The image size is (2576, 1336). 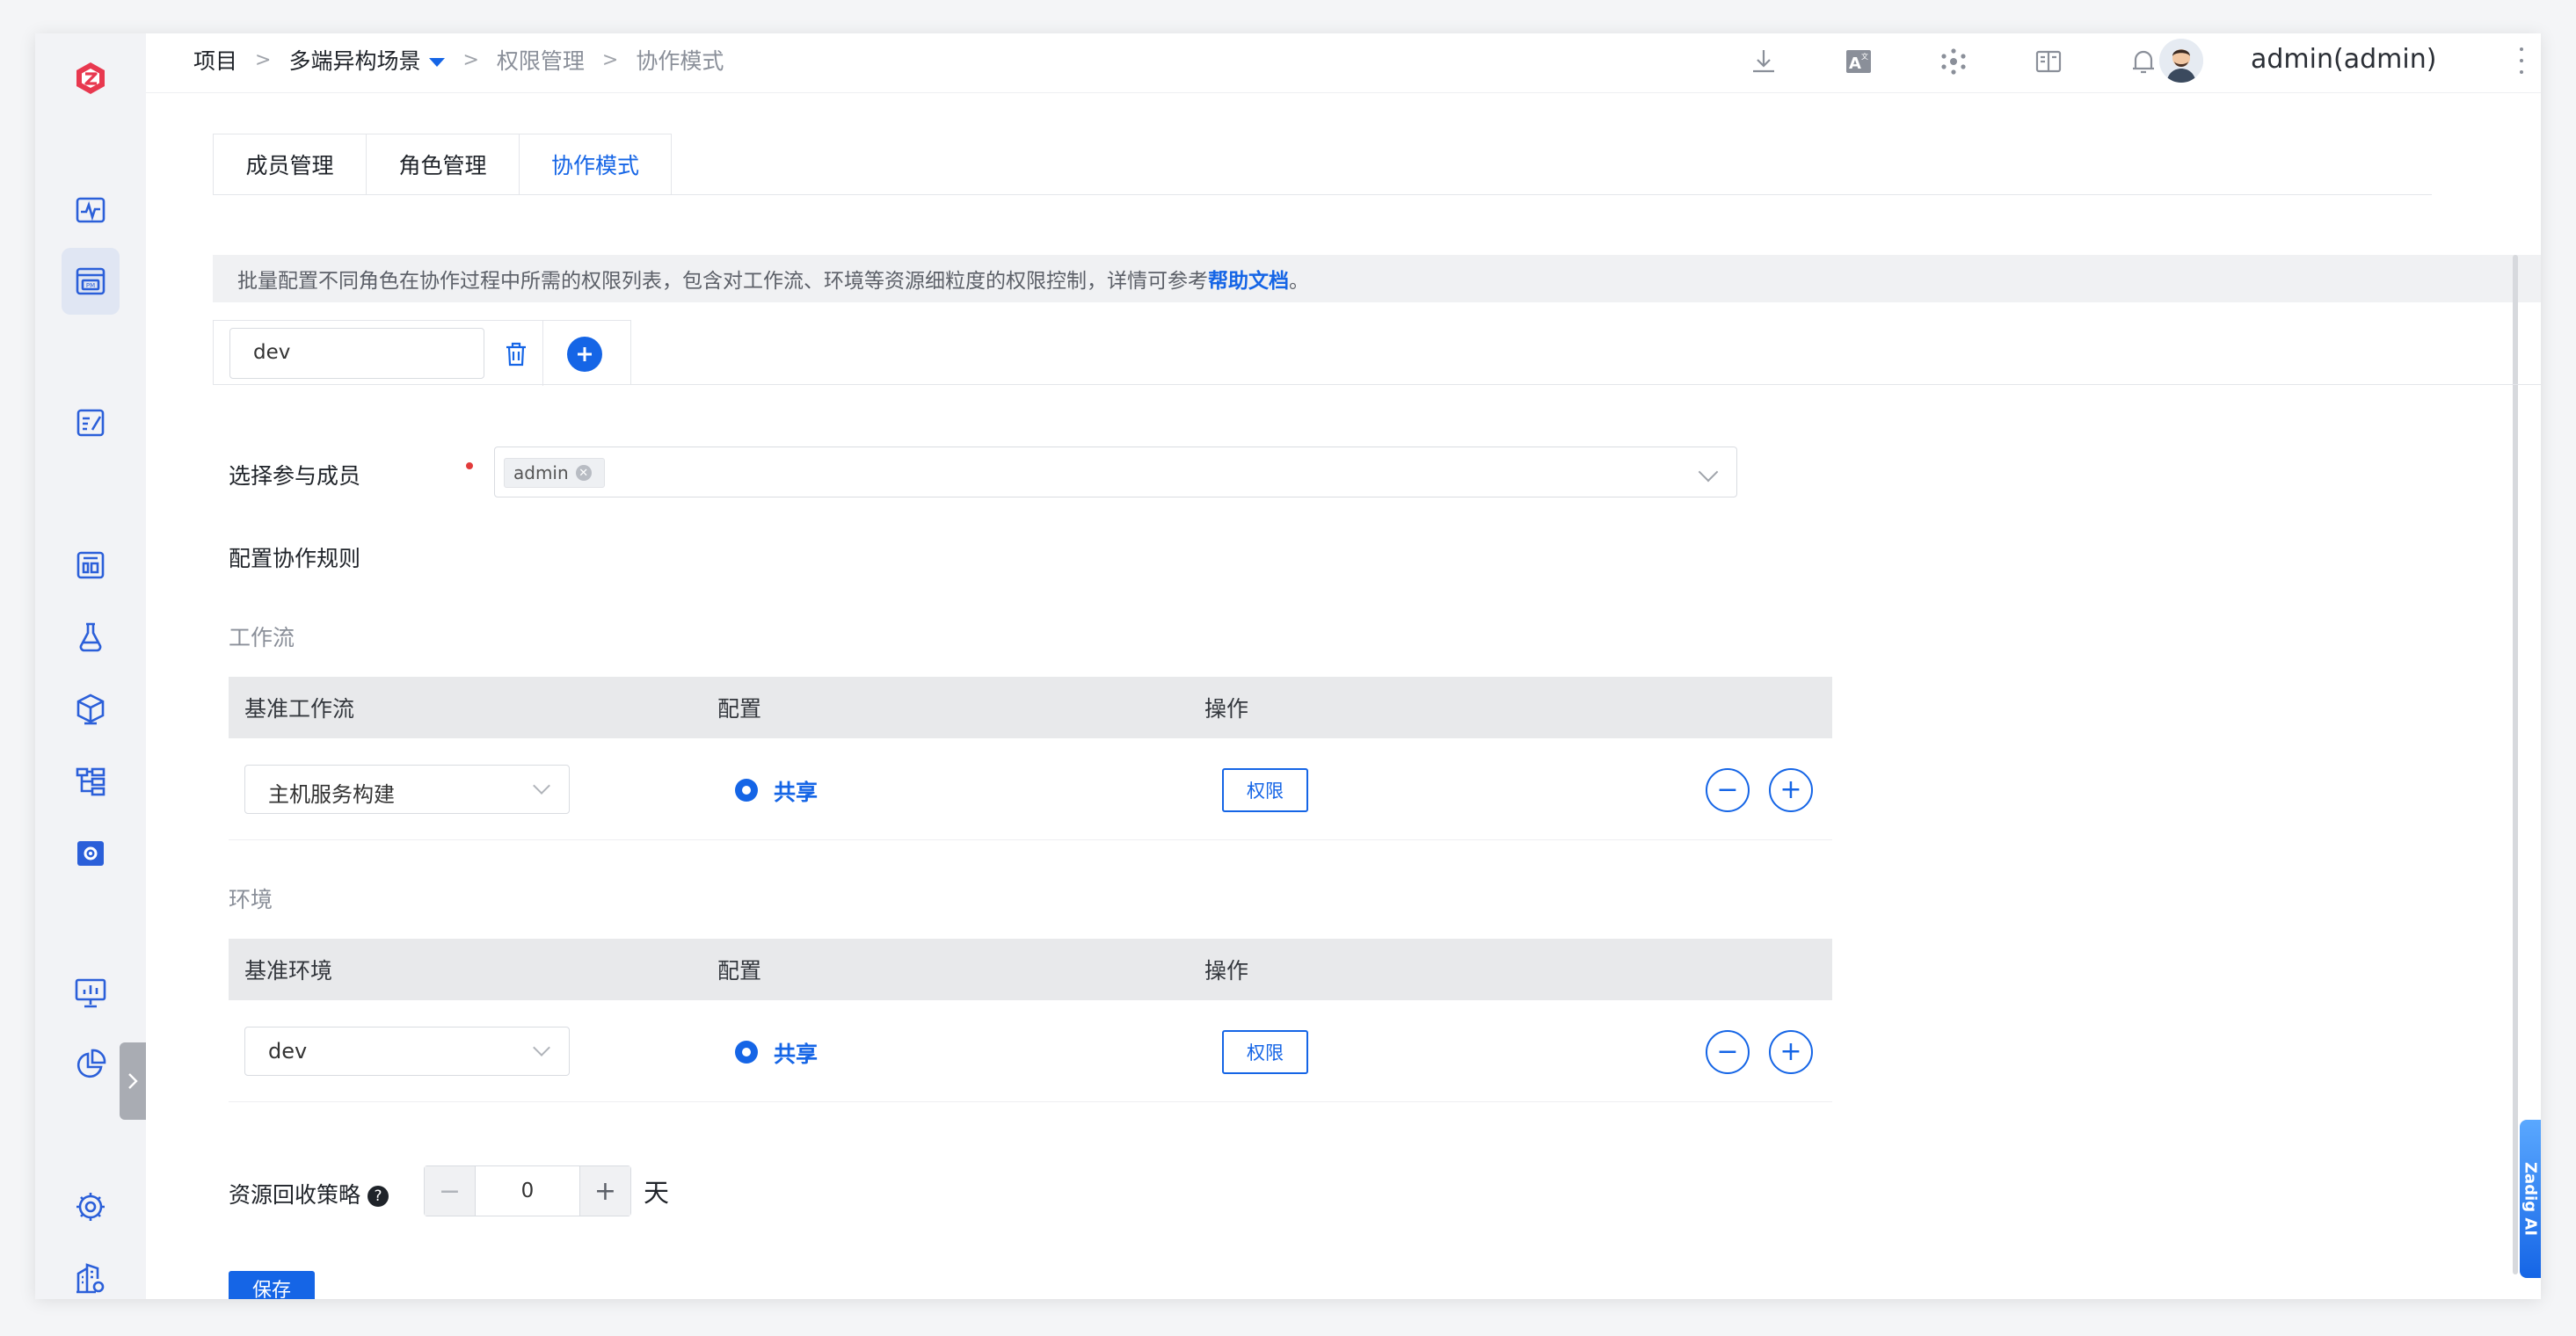 I want to click on column-header: 基准环境, so click(x=288, y=971).